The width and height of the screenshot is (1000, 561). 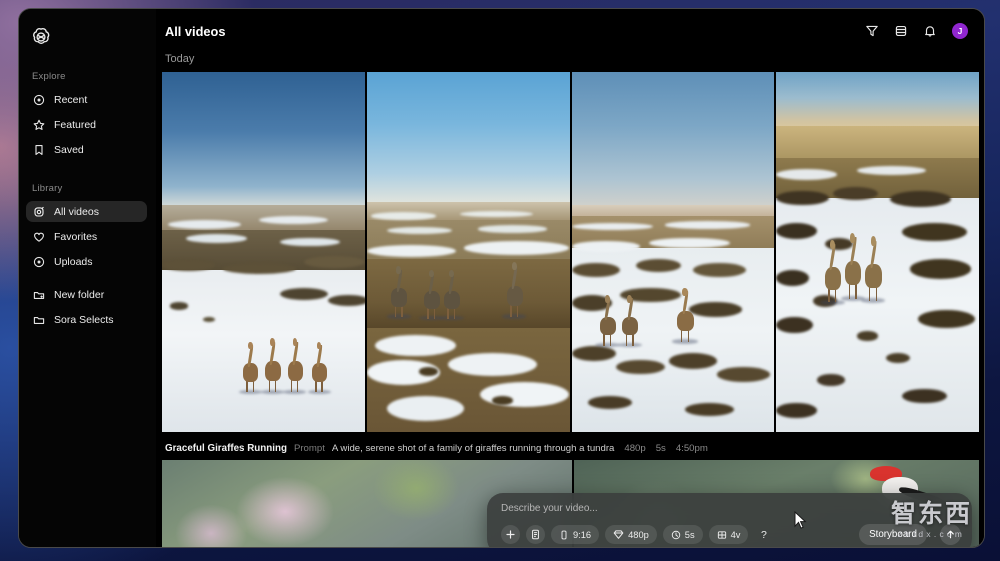 I want to click on aspect-ratio-label: 9:16, so click(x=582, y=534).